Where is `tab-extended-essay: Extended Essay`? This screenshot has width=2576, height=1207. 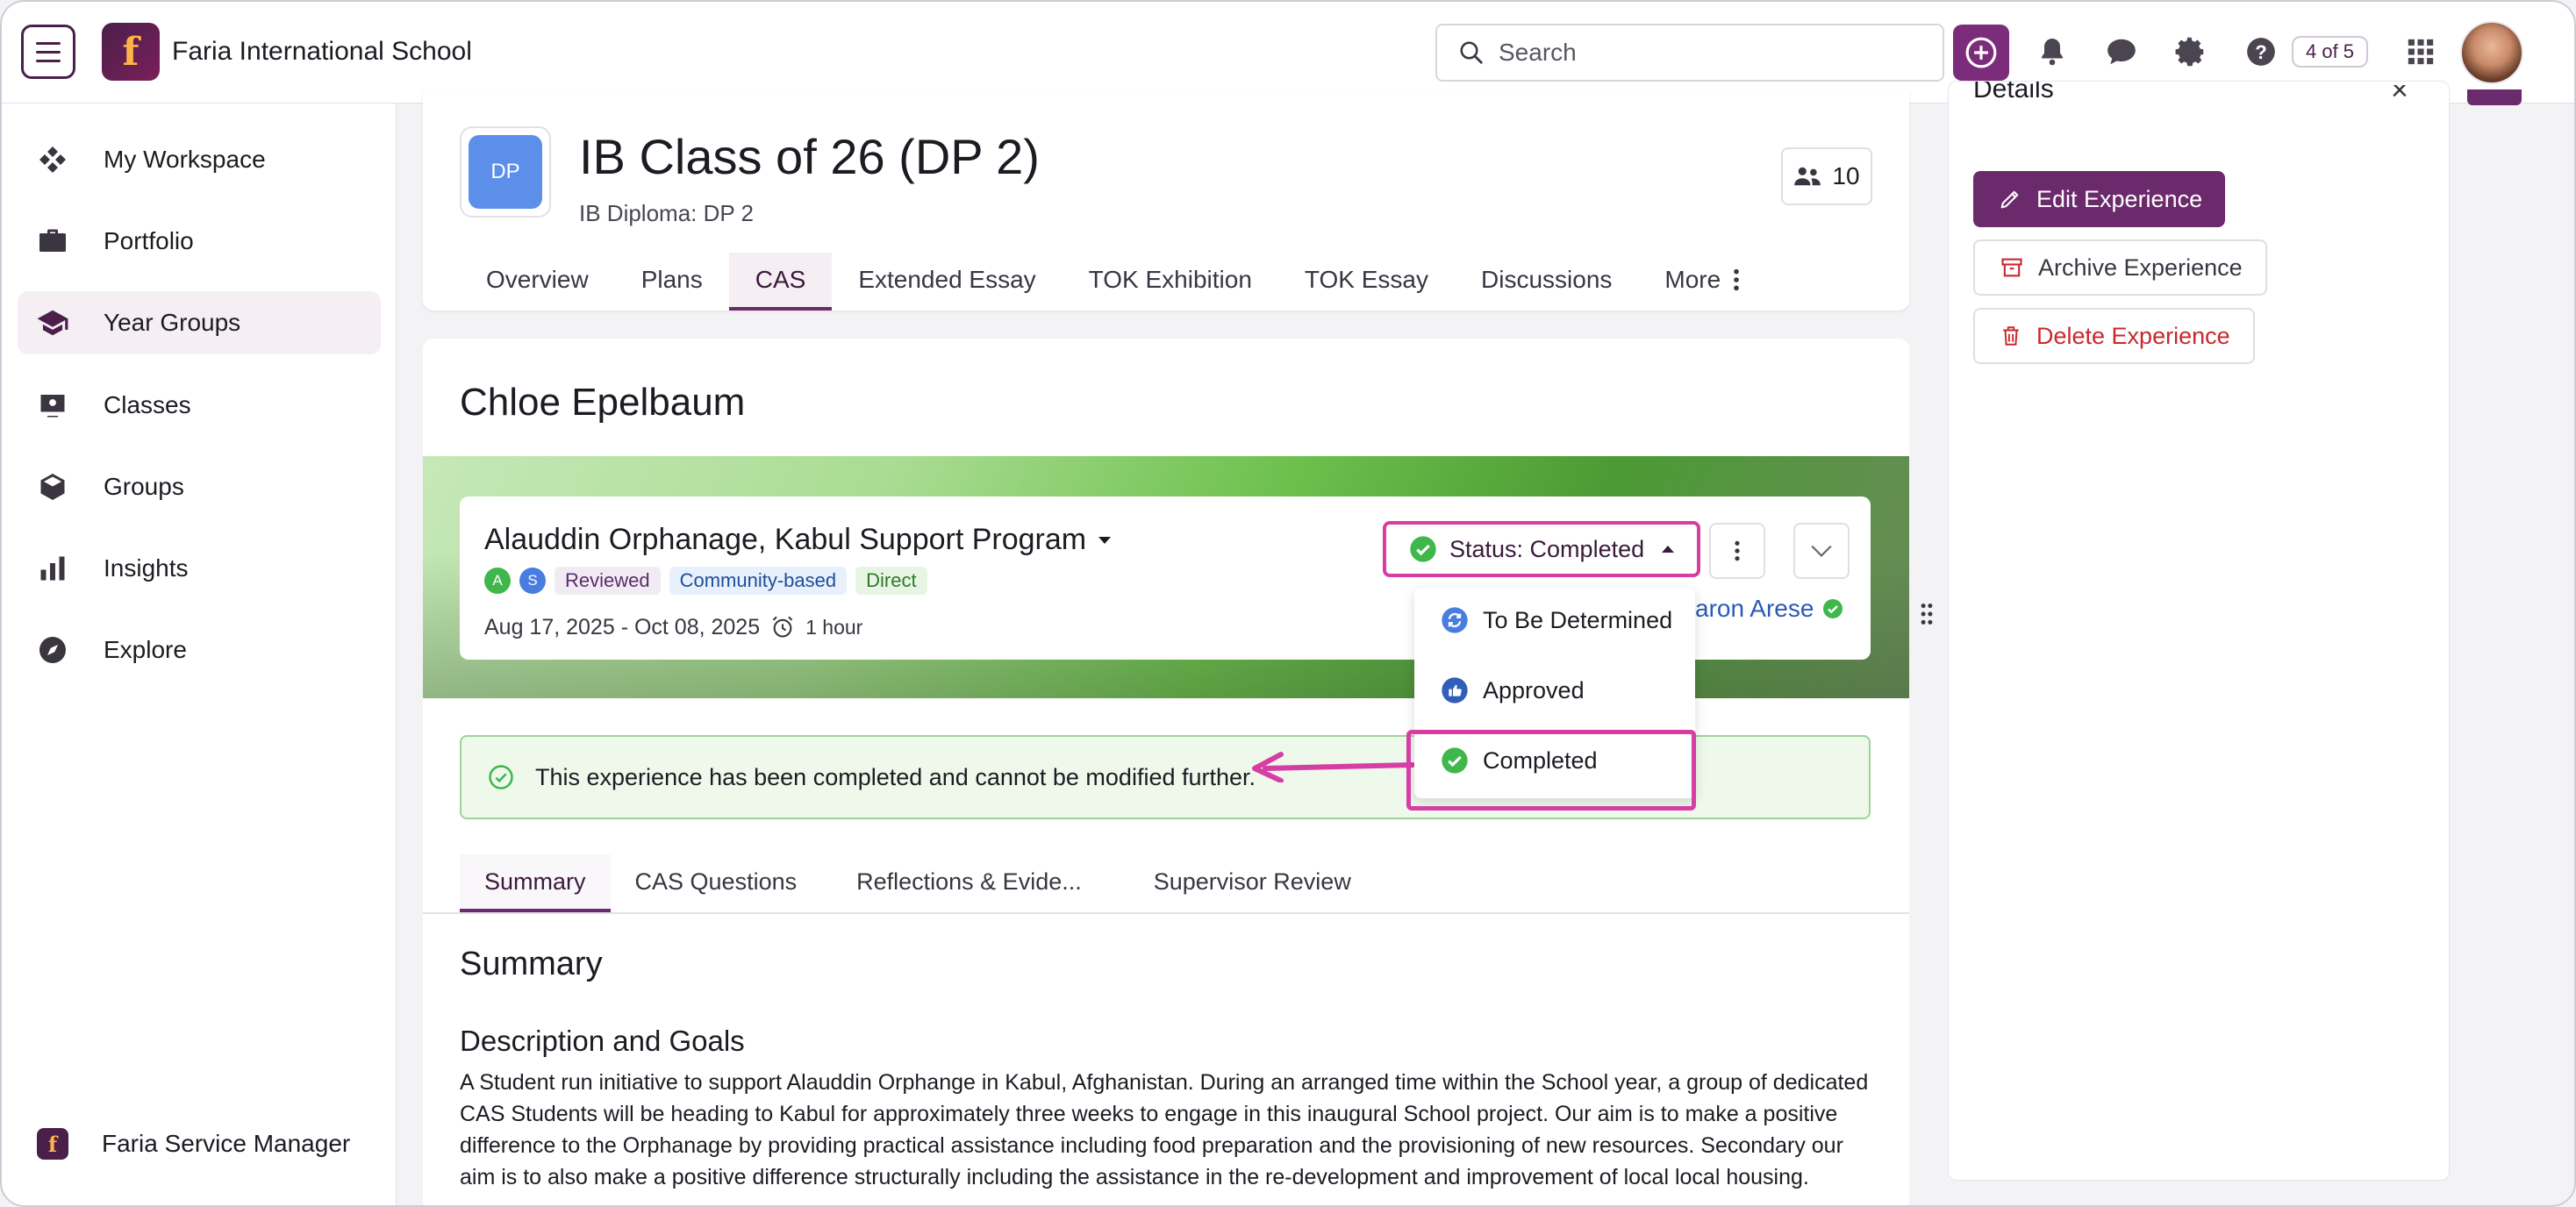 tab-extended-essay: Extended Essay is located at coordinates (947, 282).